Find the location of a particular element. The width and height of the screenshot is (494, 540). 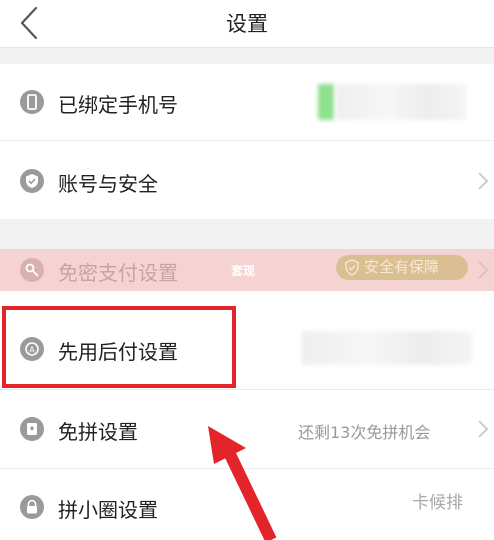

badge-text: 安全有保障 is located at coordinates (402, 267).